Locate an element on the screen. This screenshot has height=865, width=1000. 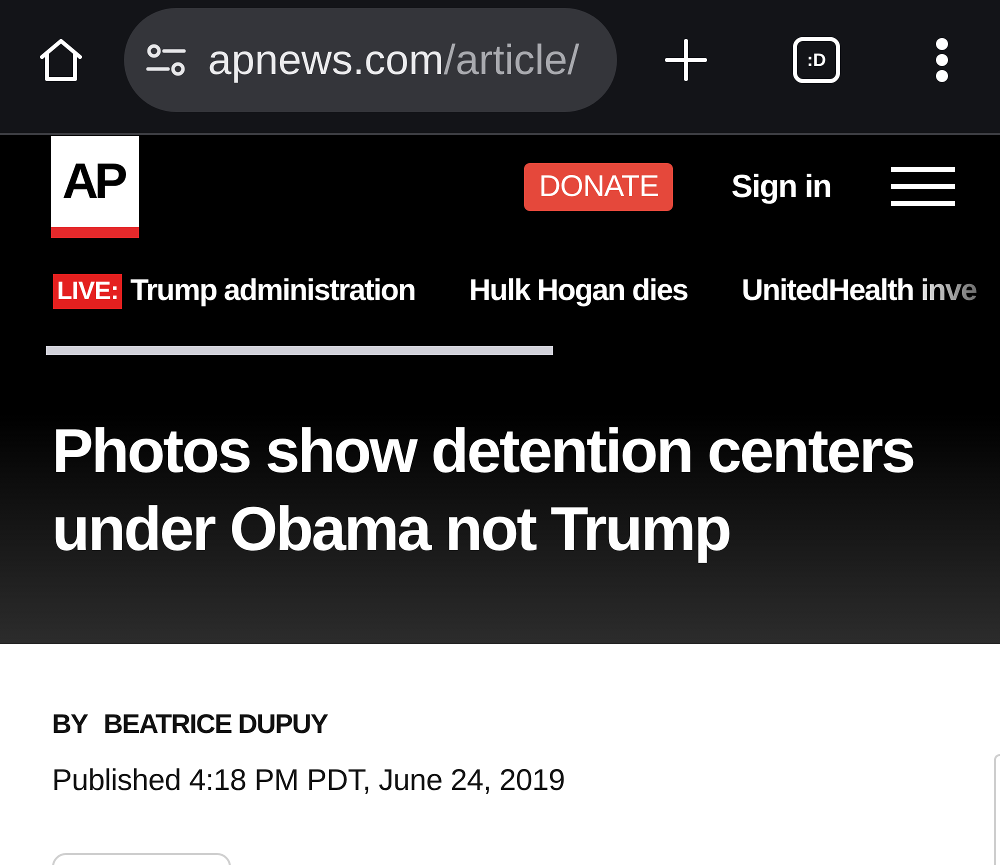
address-bar: apnews.com/article/ is located at coordinates (370, 60).